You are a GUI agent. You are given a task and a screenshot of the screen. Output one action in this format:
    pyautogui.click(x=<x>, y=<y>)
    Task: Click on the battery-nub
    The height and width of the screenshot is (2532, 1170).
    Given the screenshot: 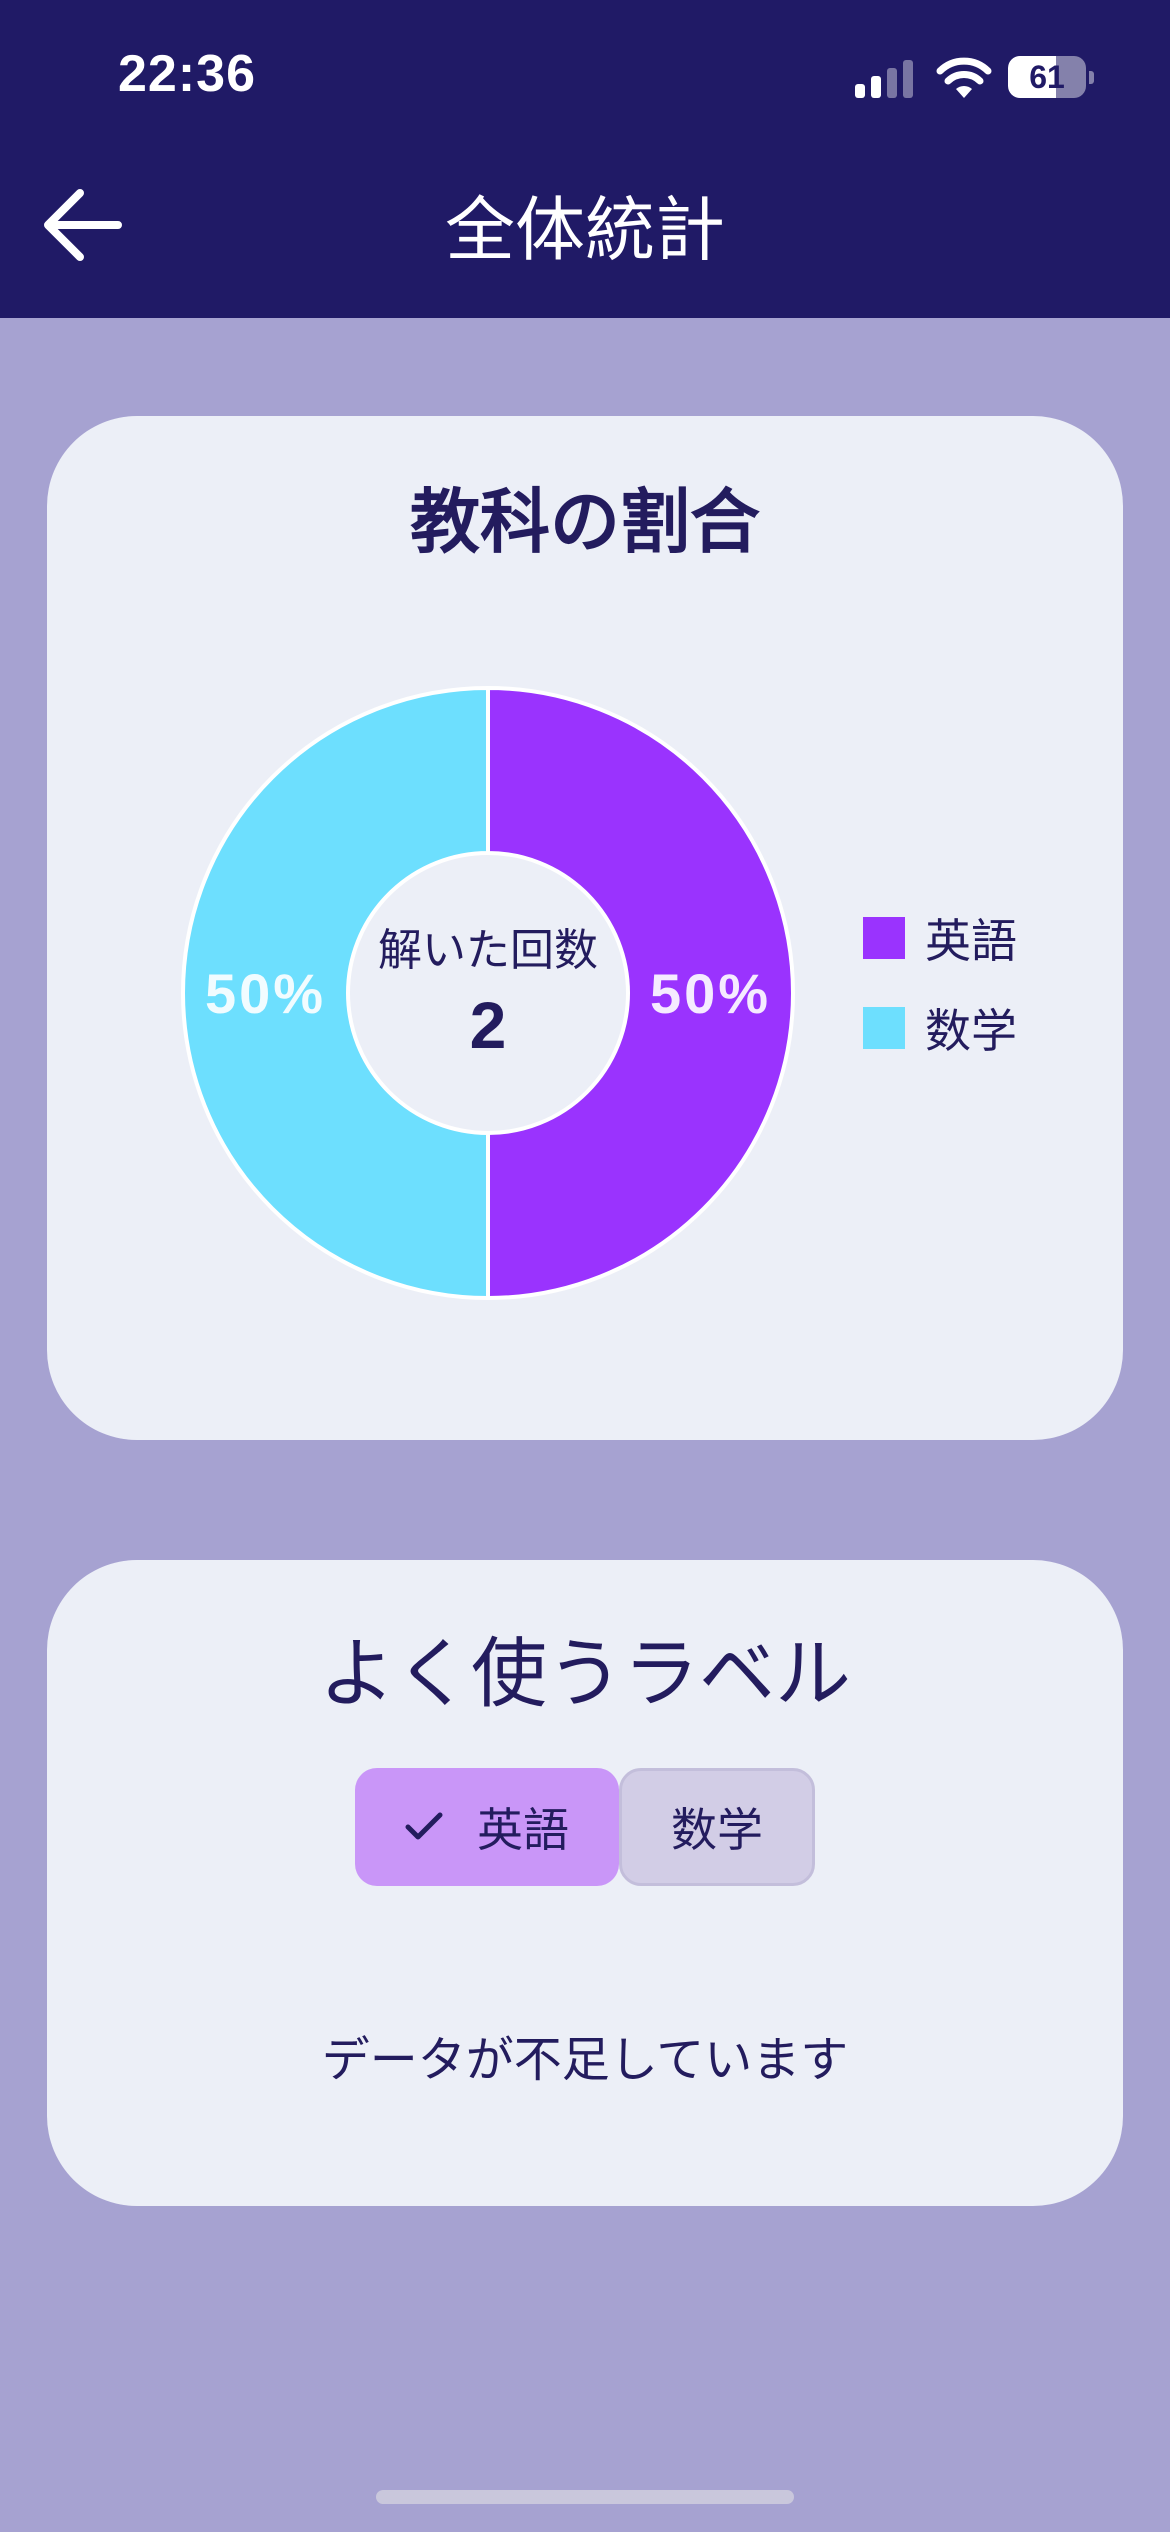 What is the action you would take?
    pyautogui.click(x=1091, y=77)
    